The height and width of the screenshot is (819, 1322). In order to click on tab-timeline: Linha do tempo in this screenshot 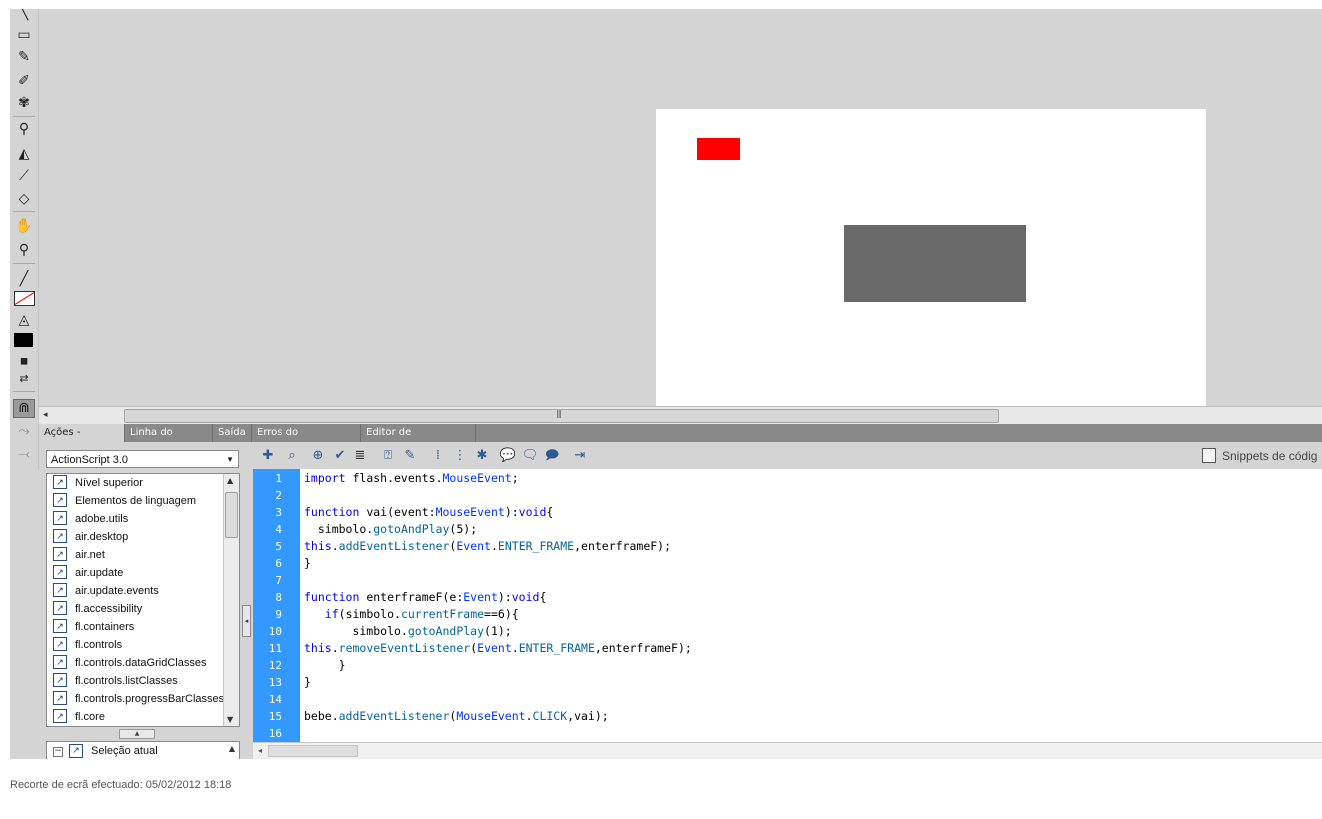, I will do `click(169, 440)`.